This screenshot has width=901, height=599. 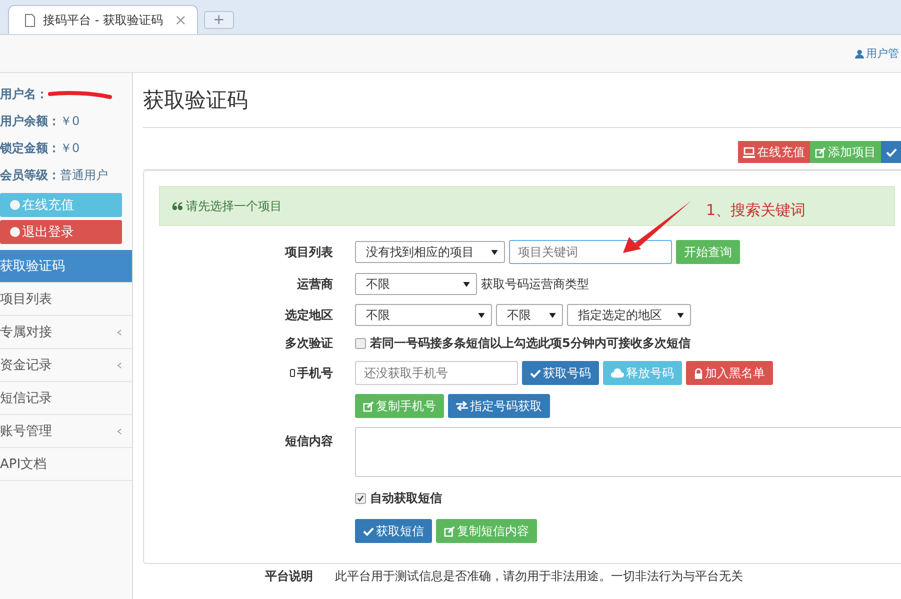 What do you see at coordinates (617, 373) in the screenshot?
I see `cloud-icon` at bounding box center [617, 373].